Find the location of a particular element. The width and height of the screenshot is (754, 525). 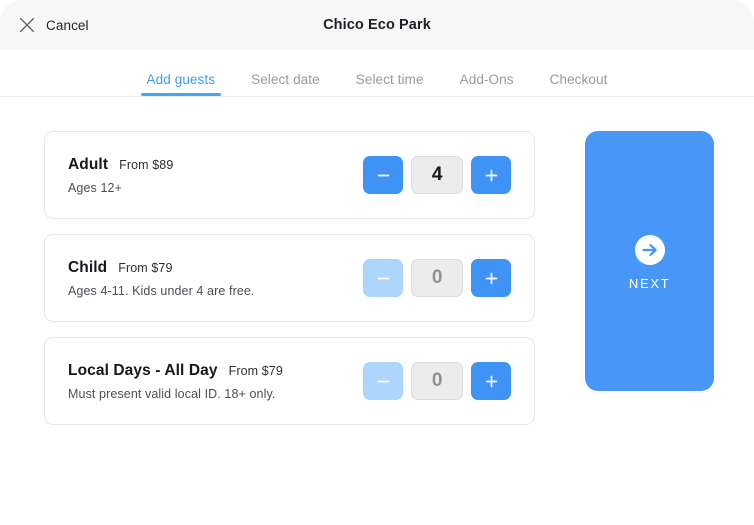

decrement-button-adult is located at coordinates (383, 175).